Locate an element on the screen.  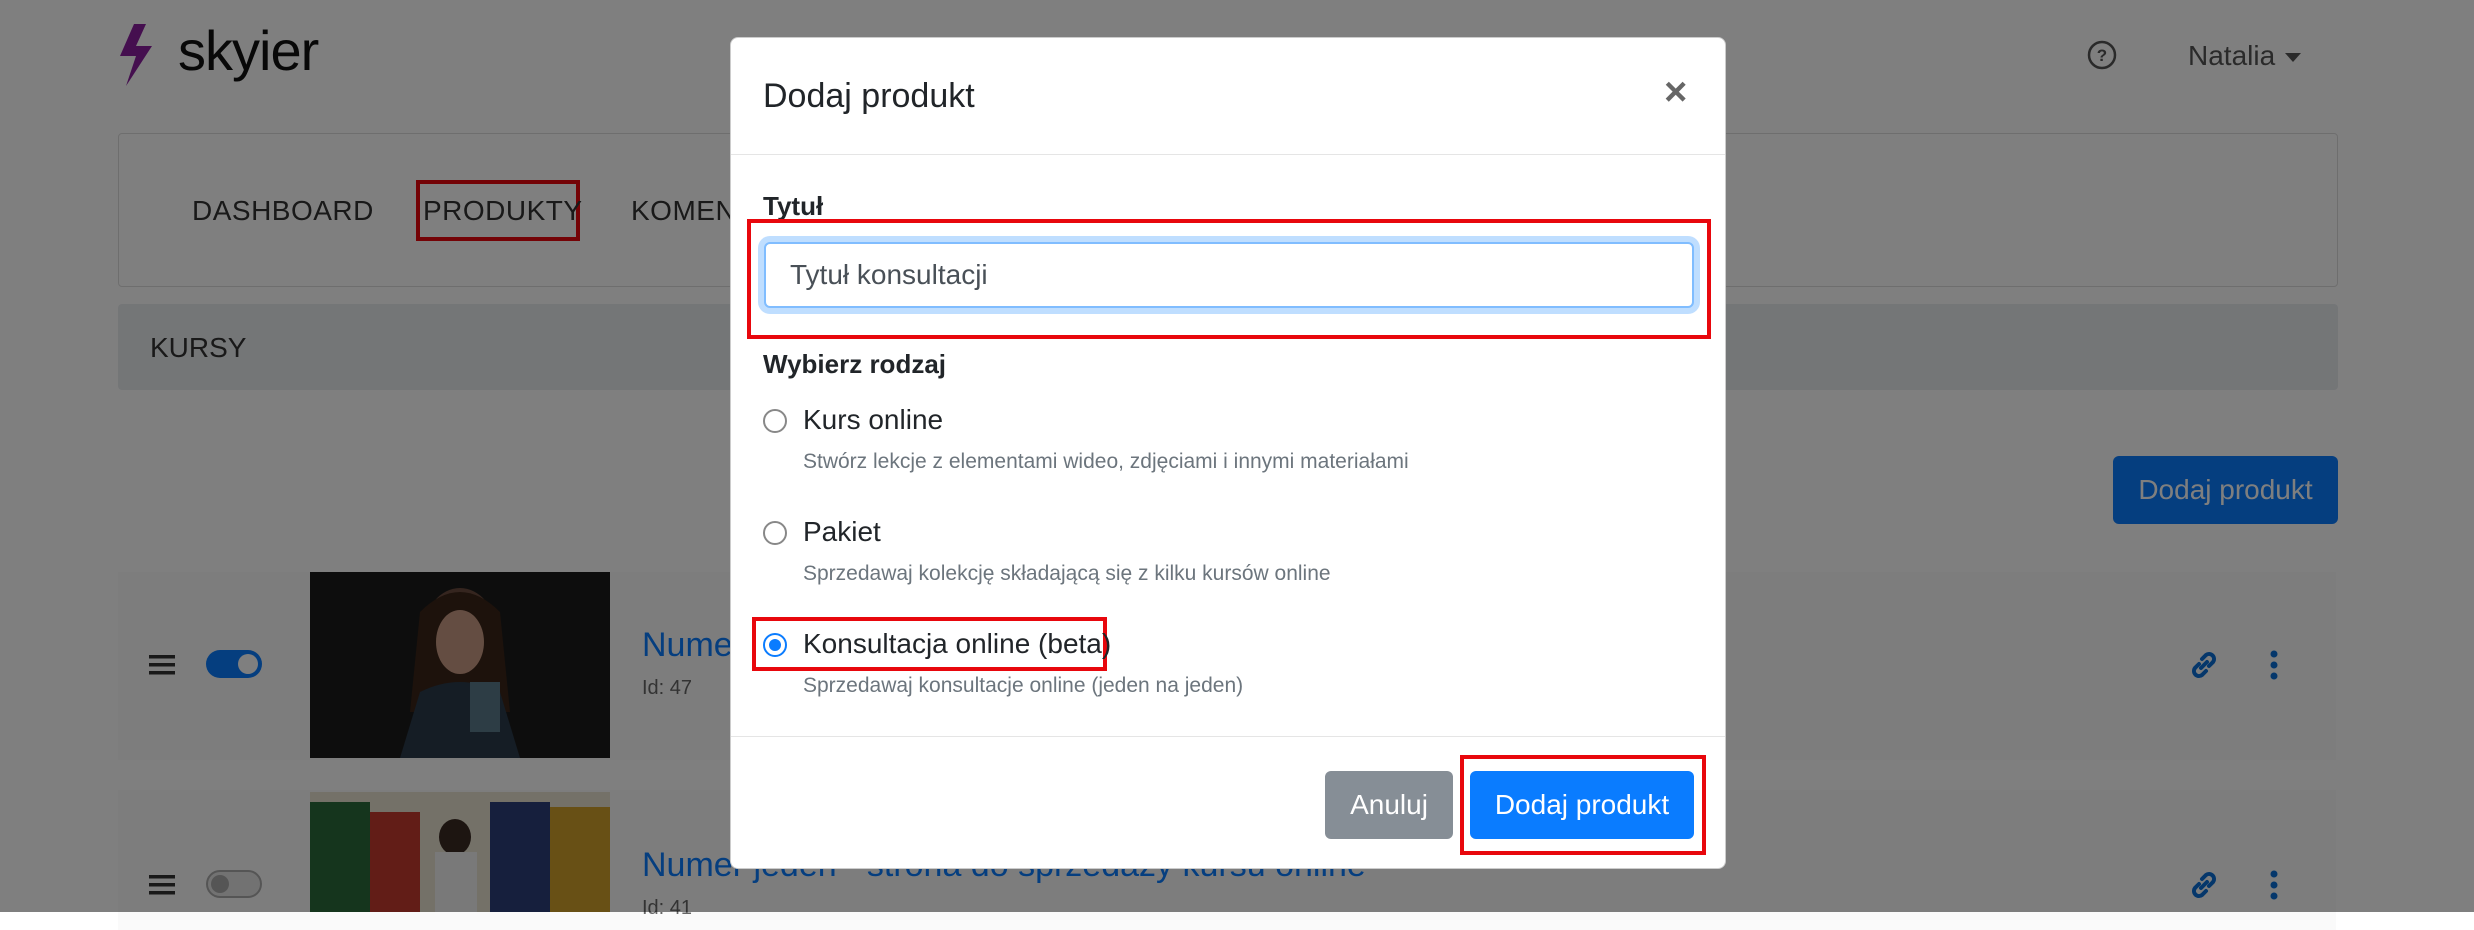
cancel-button: Anuluj is located at coordinates (1389, 805).